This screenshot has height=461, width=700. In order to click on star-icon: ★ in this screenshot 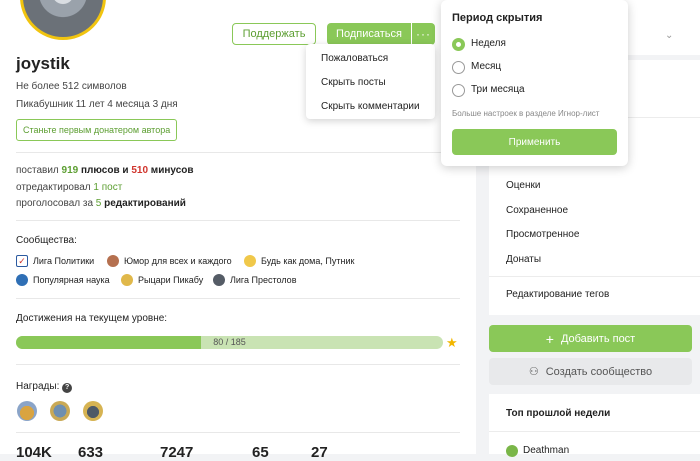, I will do `click(452, 342)`.